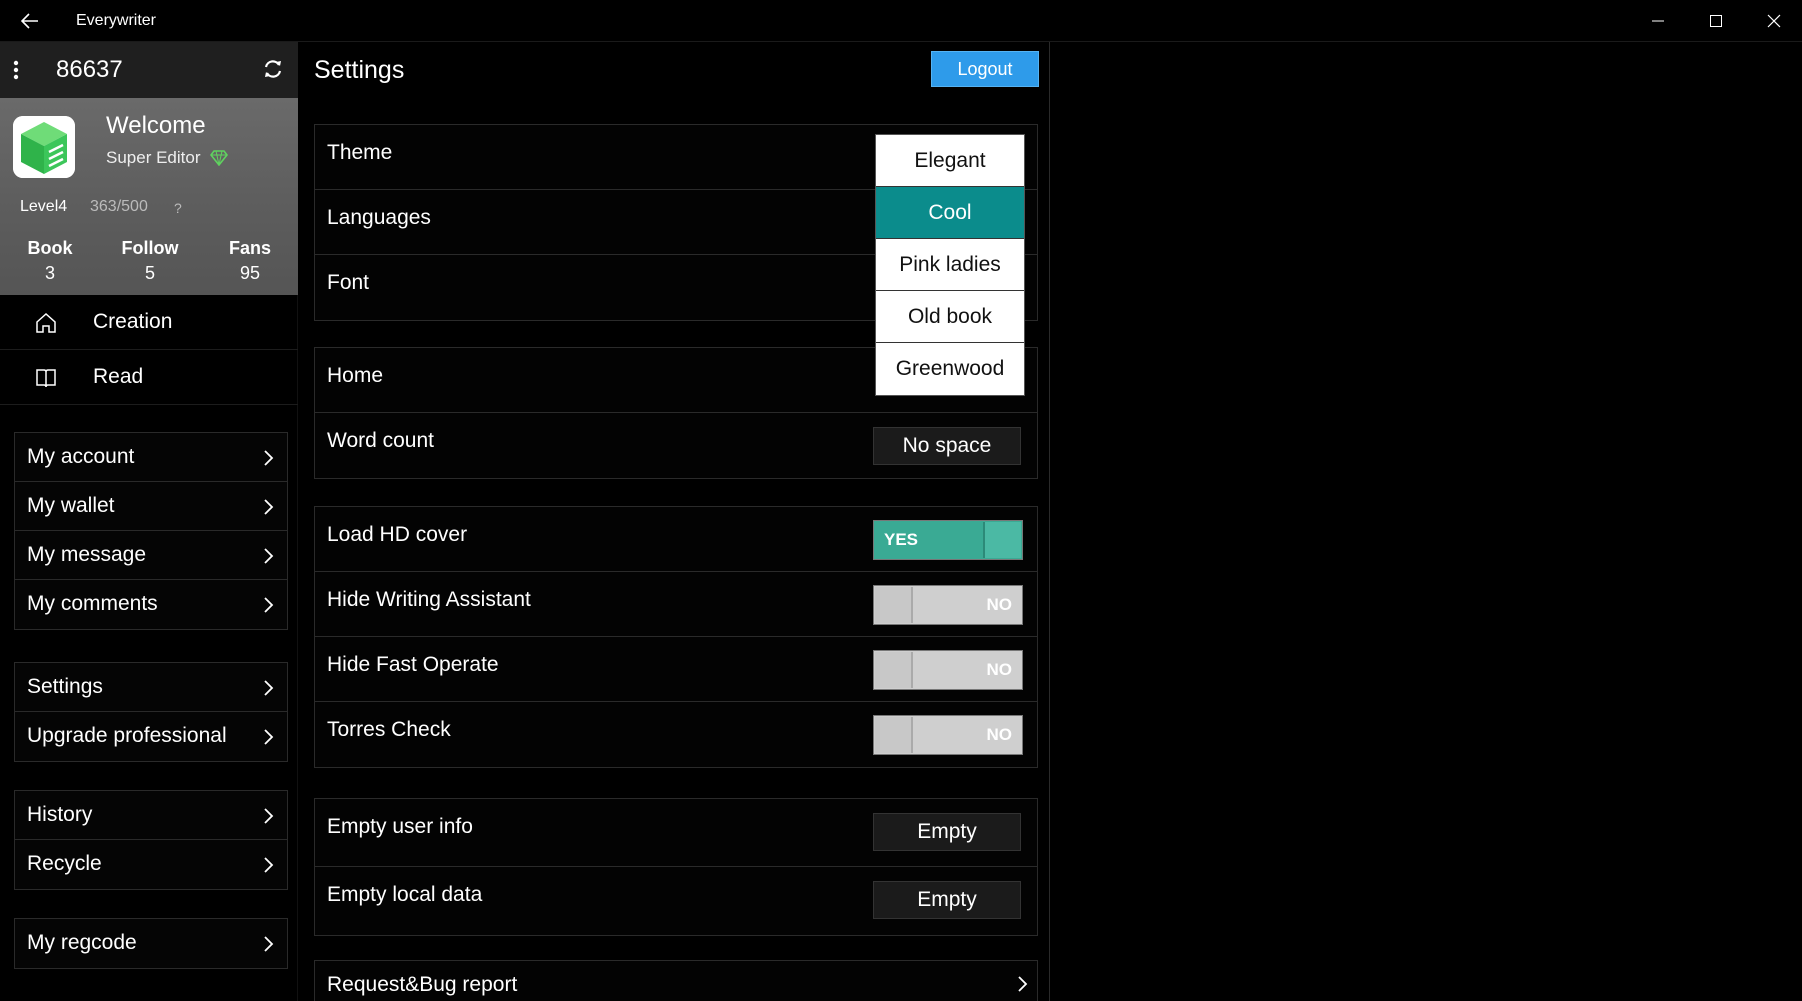  I want to click on menu-my-comments: My comments, so click(151, 604).